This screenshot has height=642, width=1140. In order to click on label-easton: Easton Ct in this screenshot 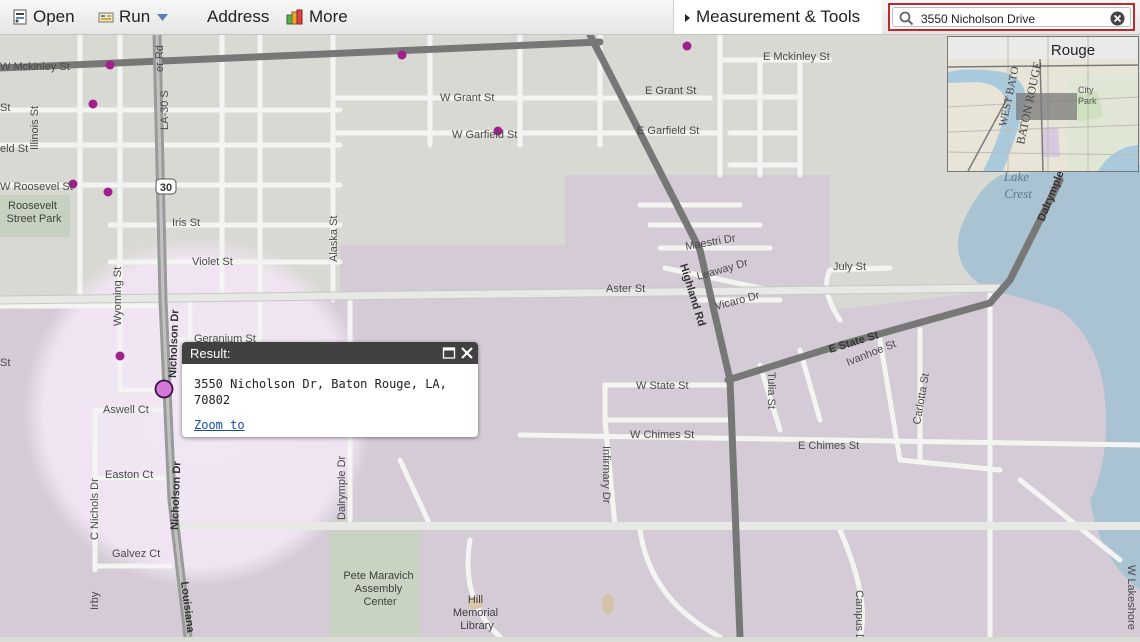, I will do `click(129, 475)`.